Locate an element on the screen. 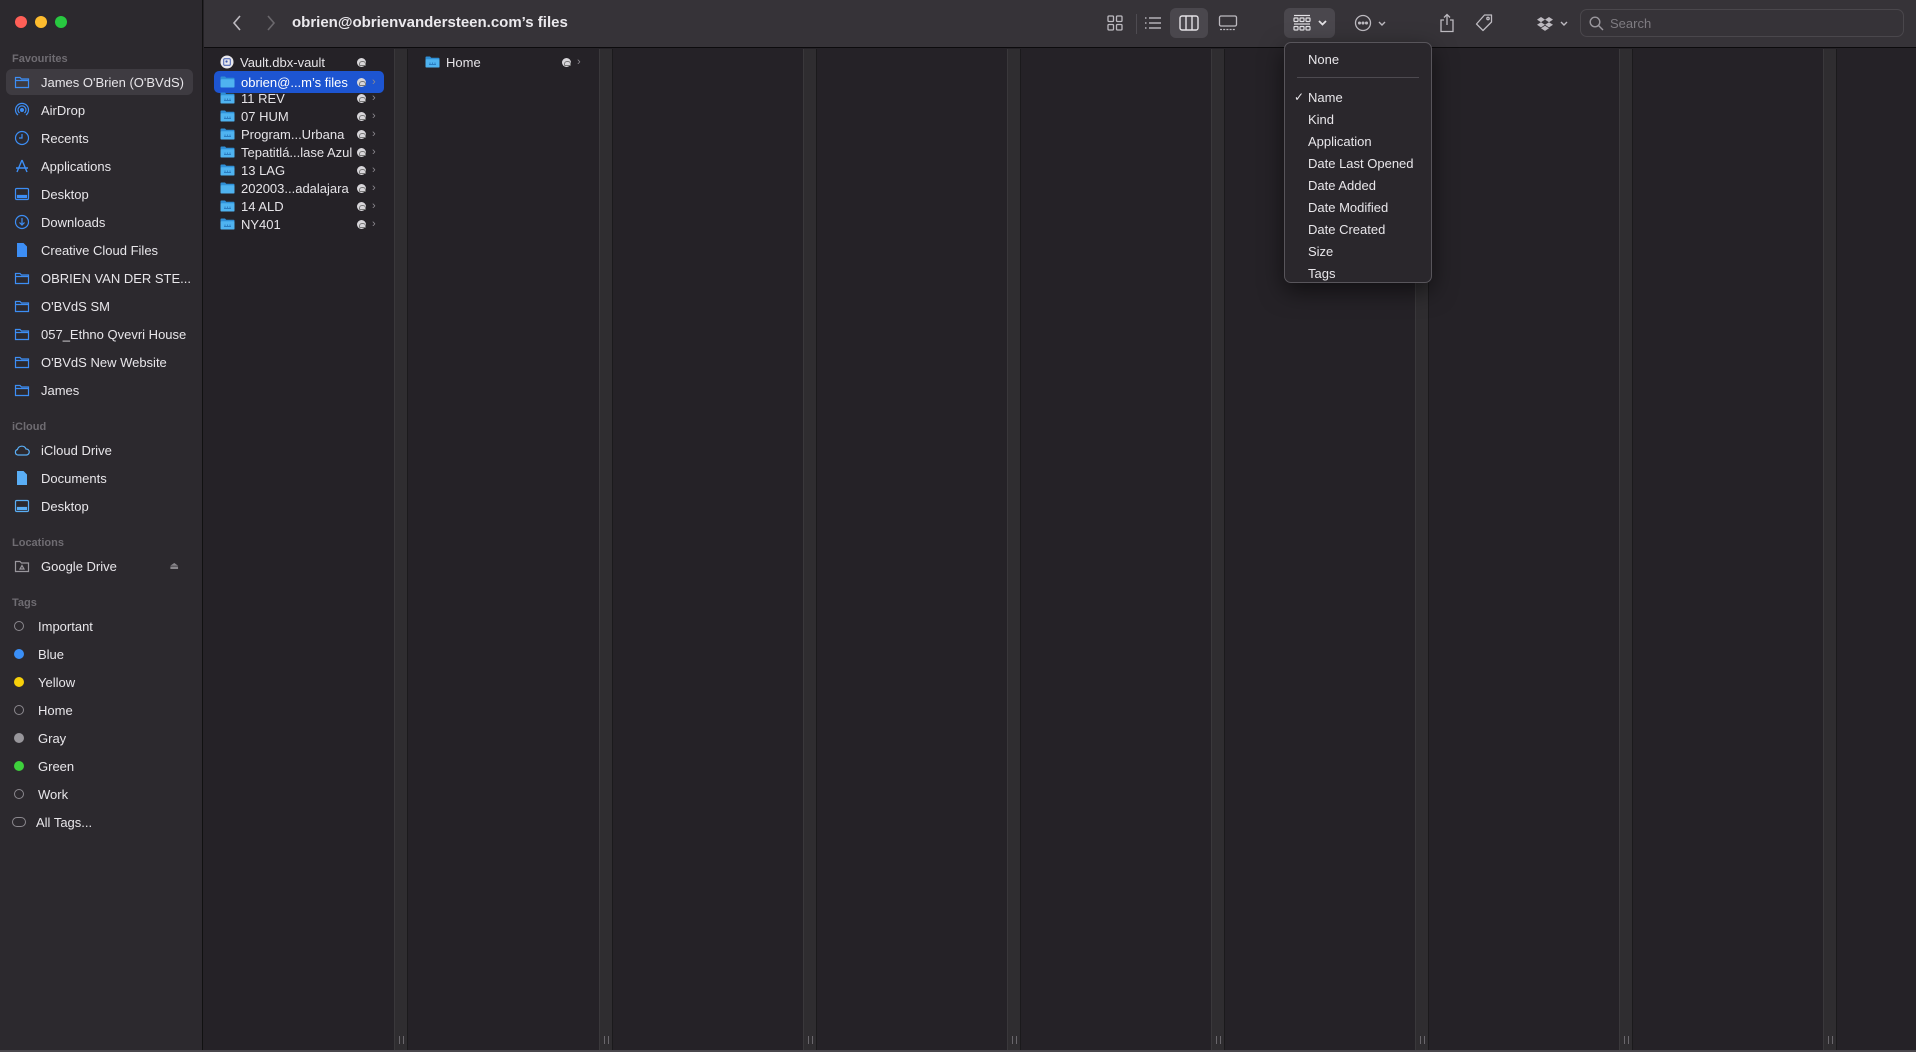  back-button is located at coordinates (237, 23).